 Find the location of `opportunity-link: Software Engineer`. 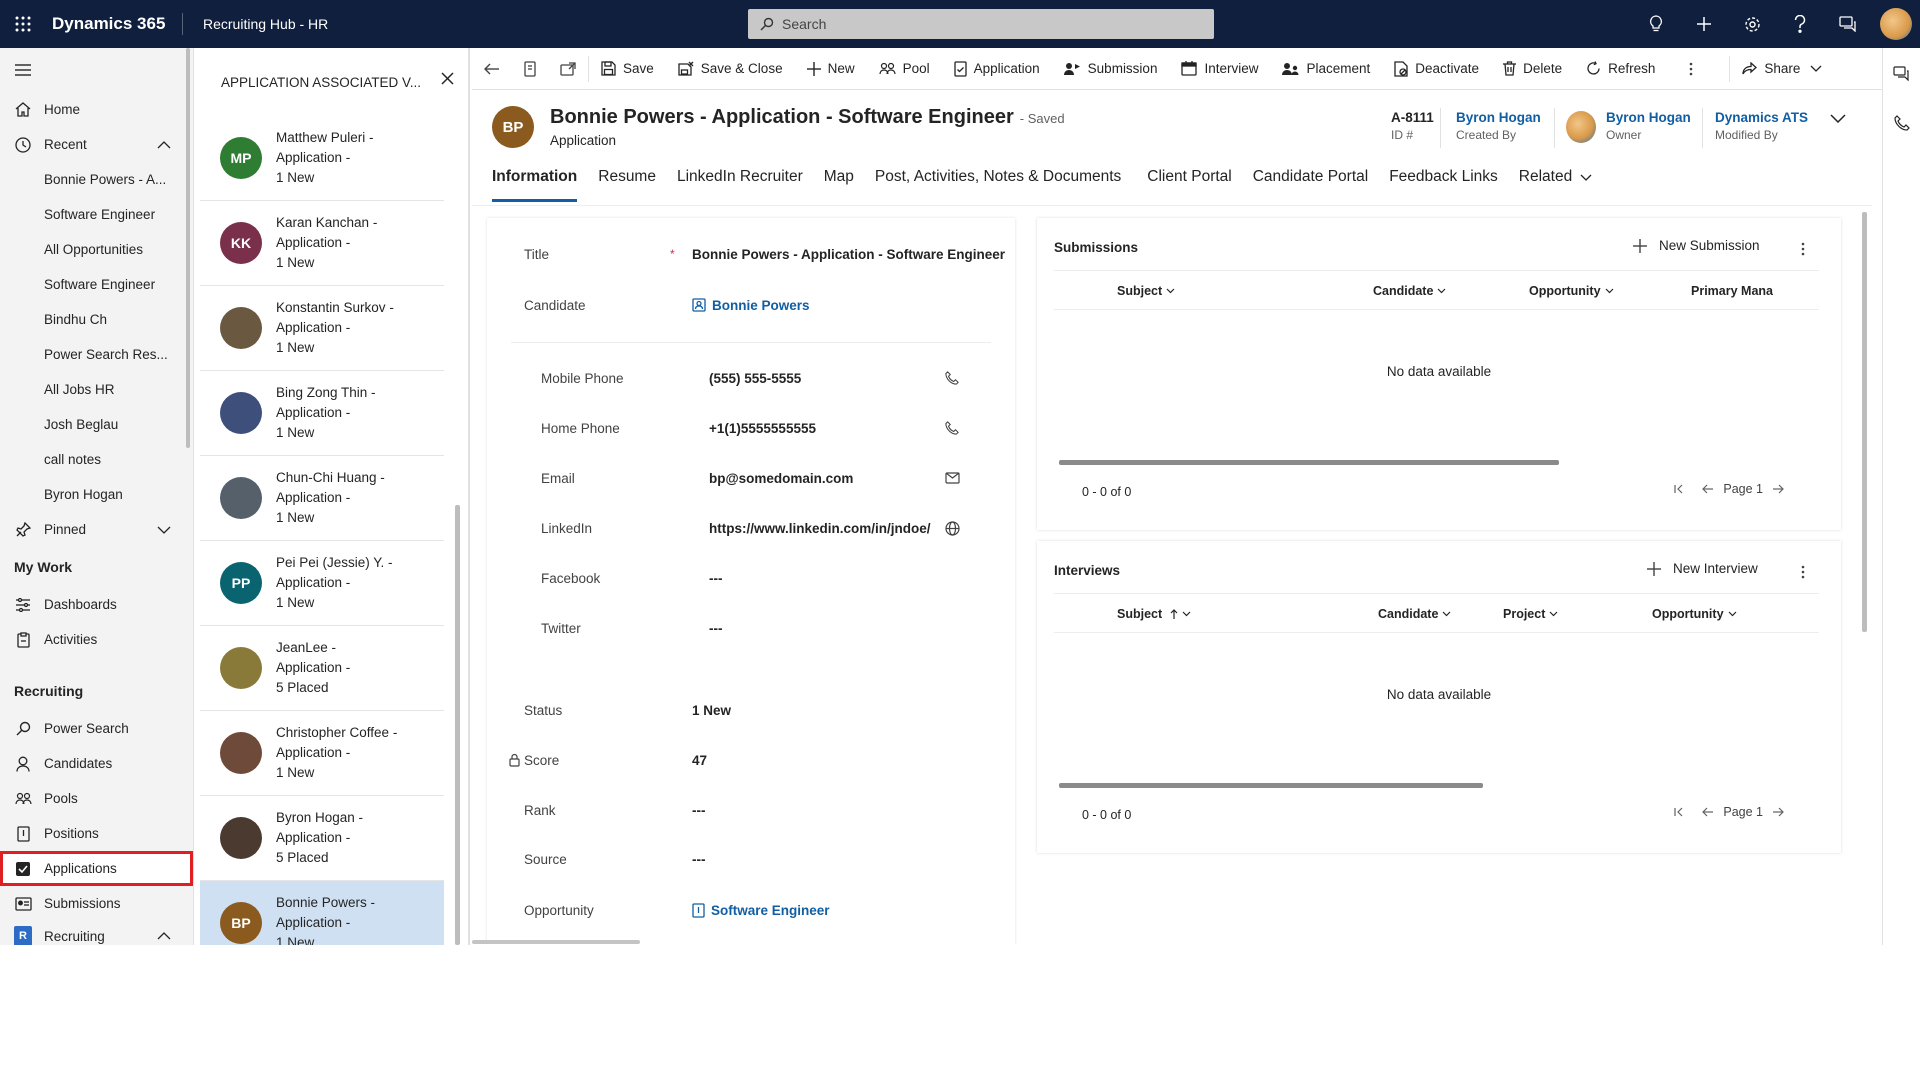

opportunity-link: Software Engineer is located at coordinates (761, 910).